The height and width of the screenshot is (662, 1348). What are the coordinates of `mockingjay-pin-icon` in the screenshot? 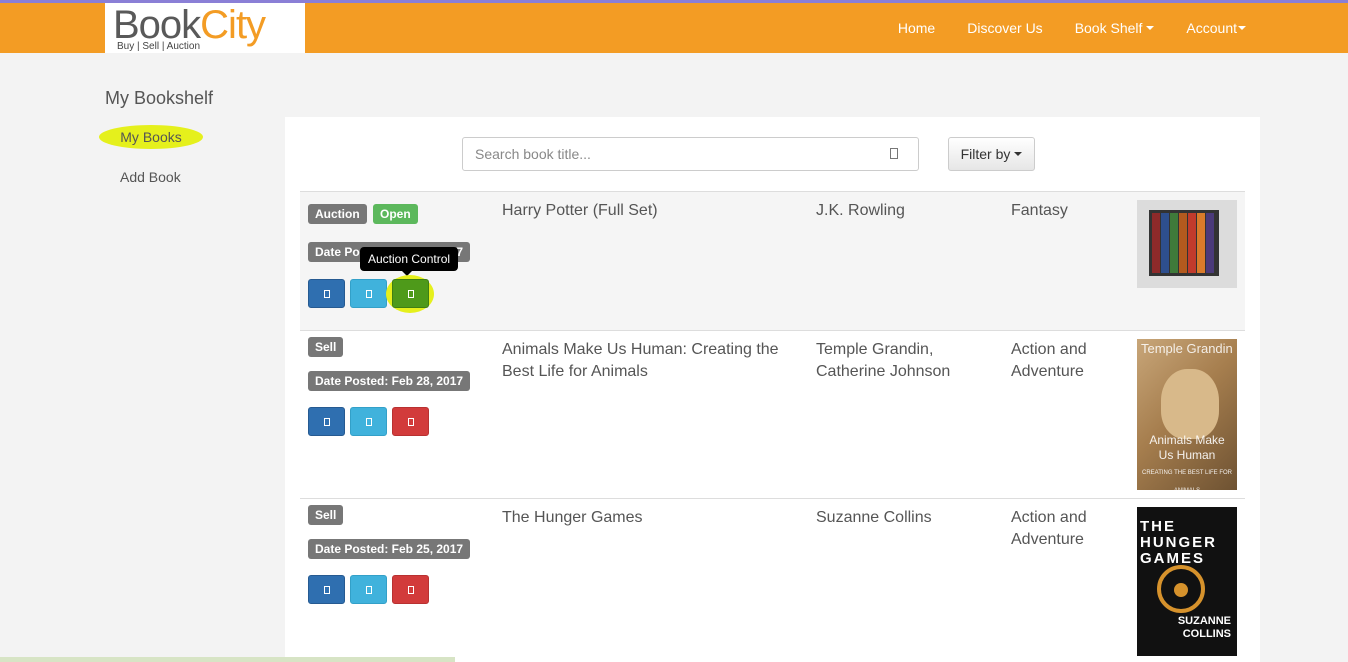 It's located at (1181, 589).